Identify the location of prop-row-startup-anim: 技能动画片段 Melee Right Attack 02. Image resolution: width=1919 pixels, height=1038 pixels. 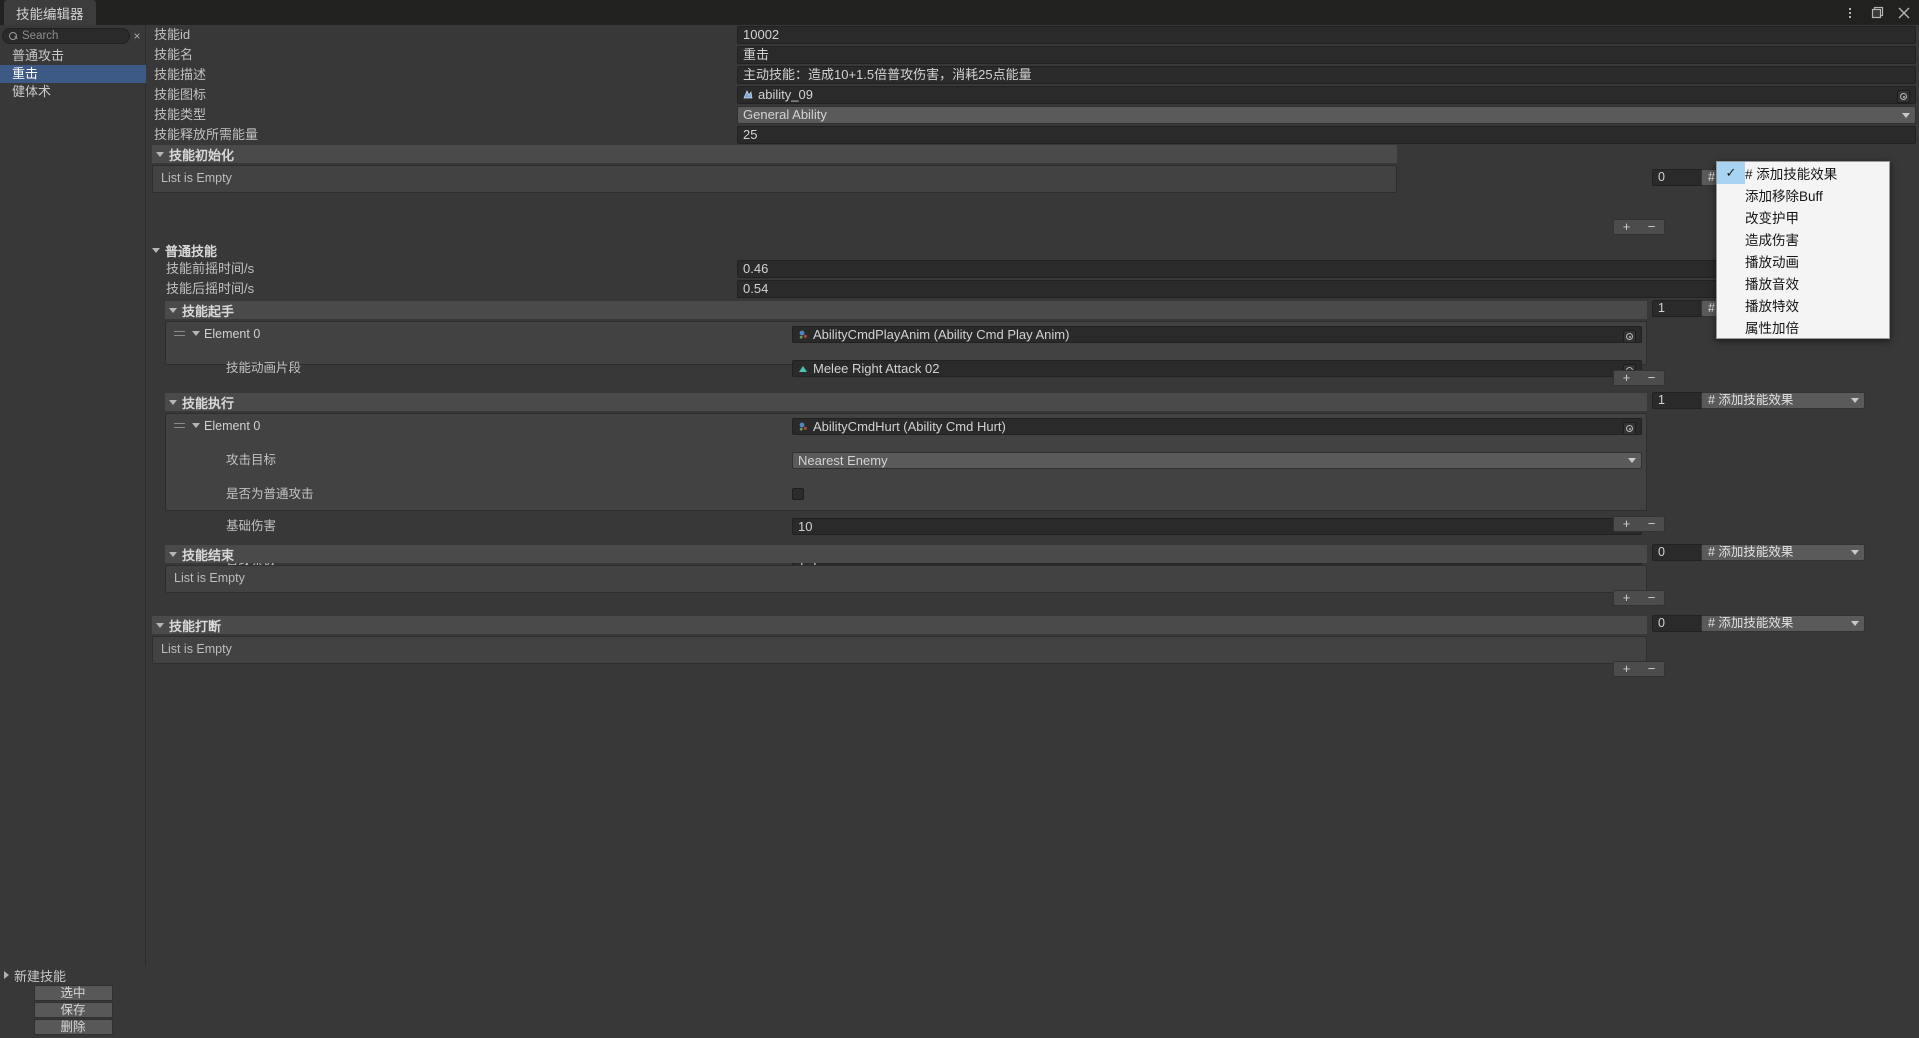
(906, 368).